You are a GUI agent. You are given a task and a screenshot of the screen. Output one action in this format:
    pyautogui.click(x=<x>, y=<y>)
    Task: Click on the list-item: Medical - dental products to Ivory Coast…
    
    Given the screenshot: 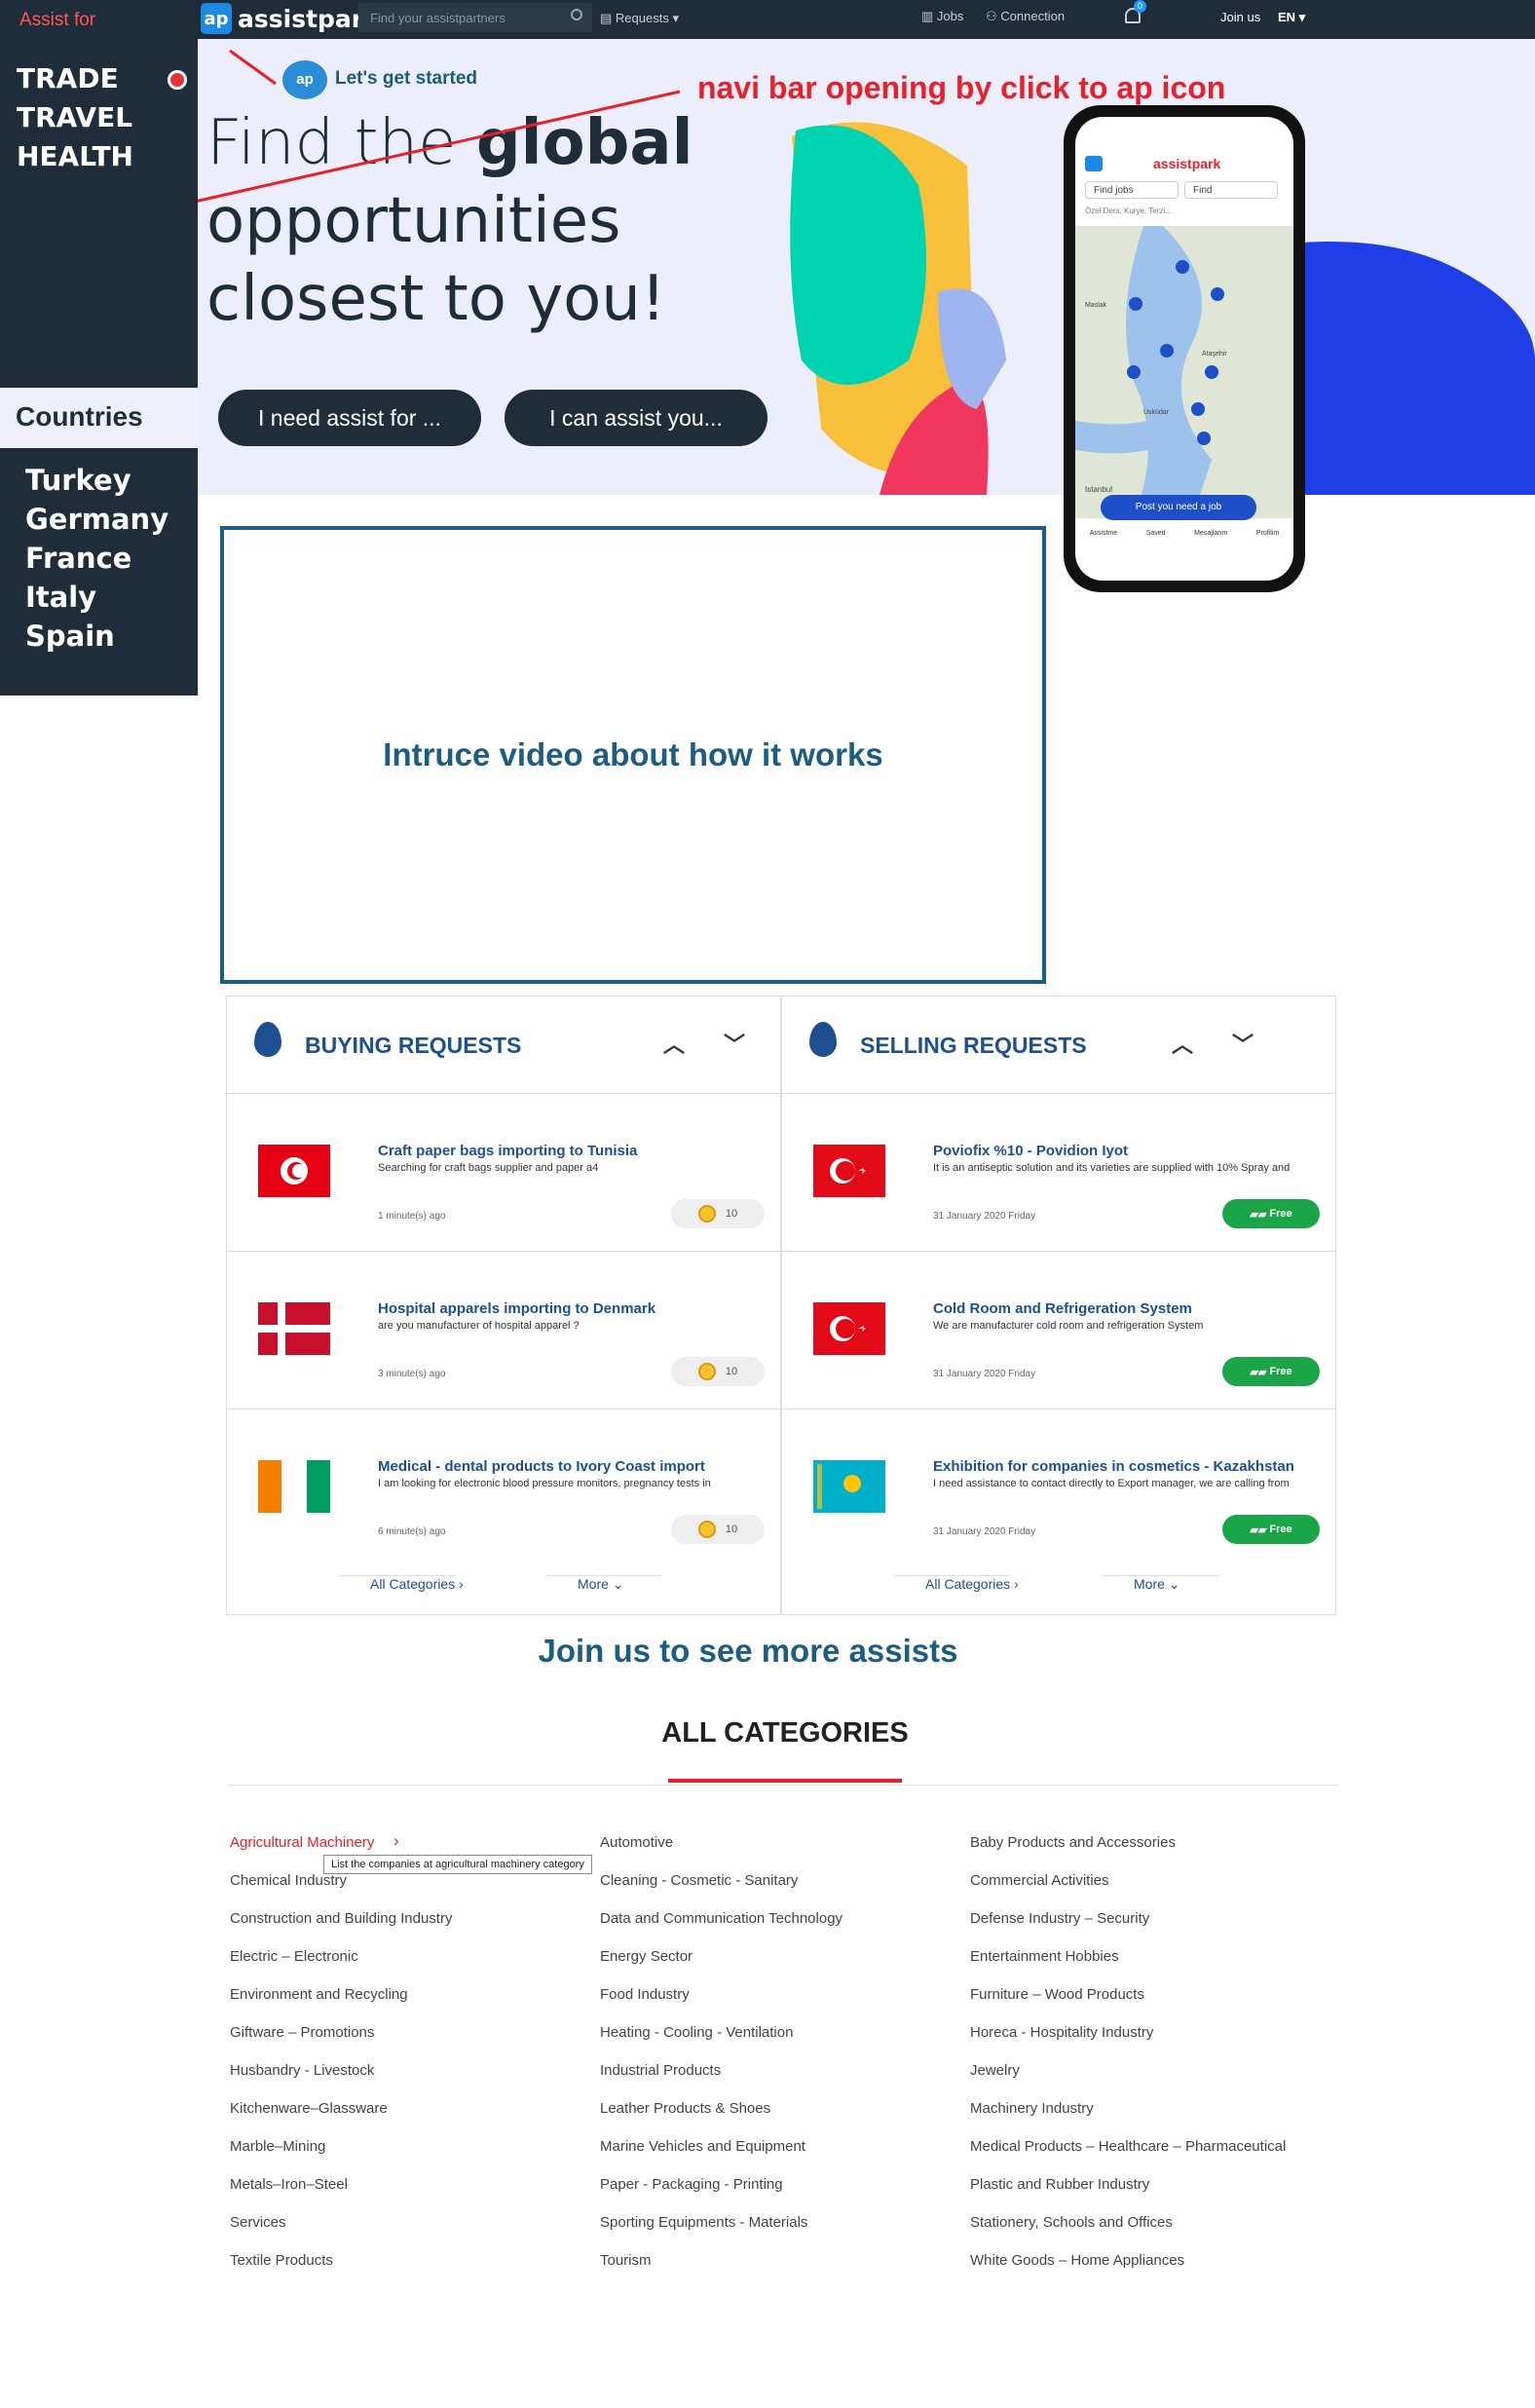 What is the action you would take?
    pyautogui.click(x=504, y=1488)
    